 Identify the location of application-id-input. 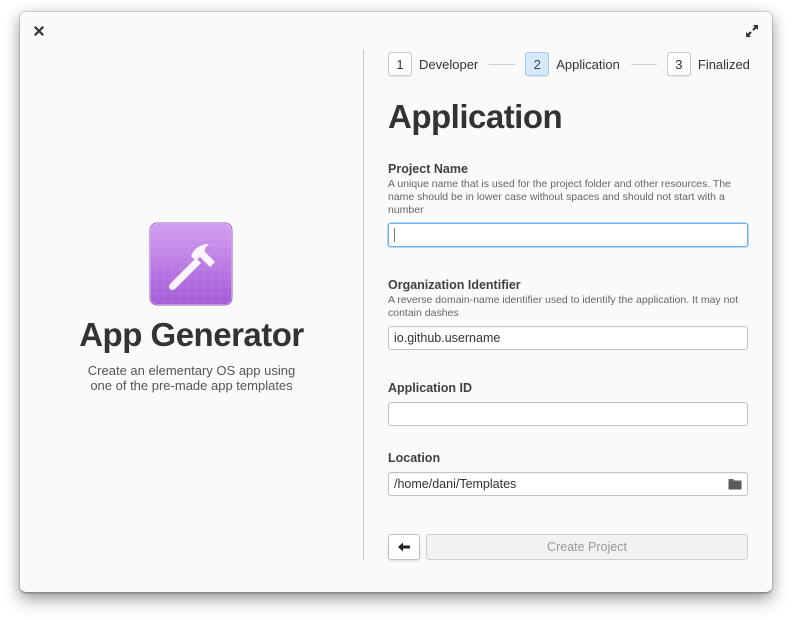
(568, 414).